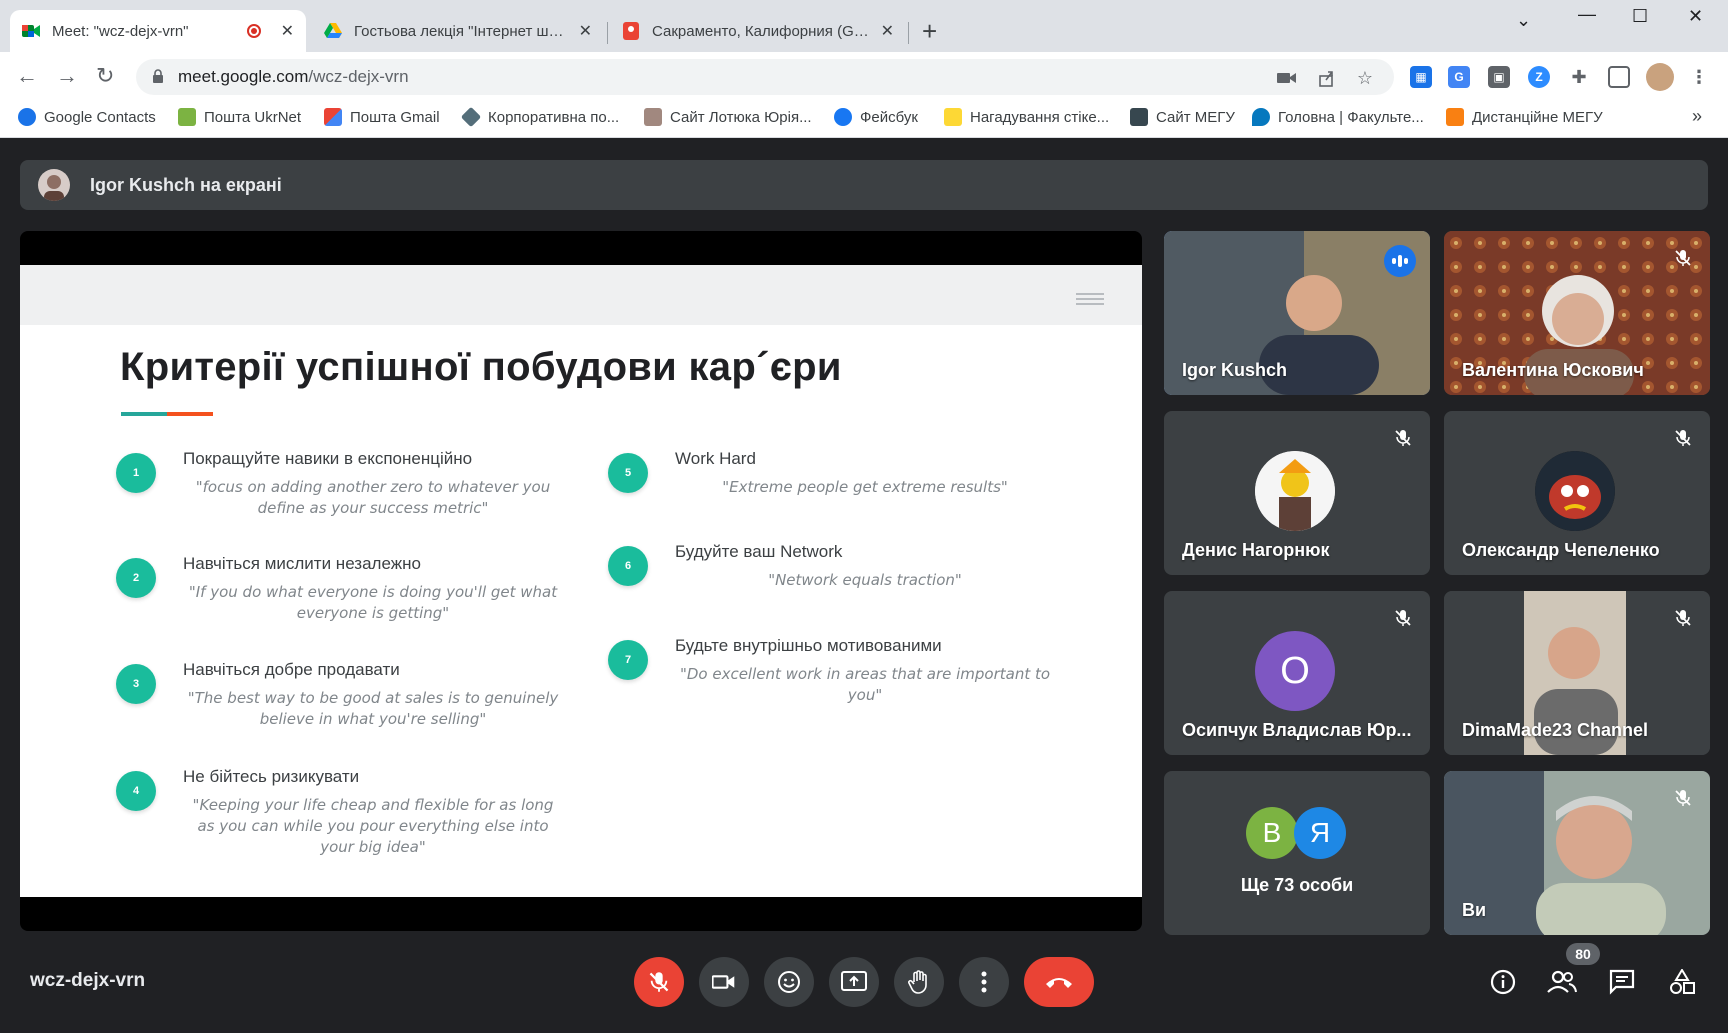 This screenshot has height=1033, width=1728. What do you see at coordinates (1523, 20) in the screenshot?
I see `tab-search-chevron-icon: ⌄` at bounding box center [1523, 20].